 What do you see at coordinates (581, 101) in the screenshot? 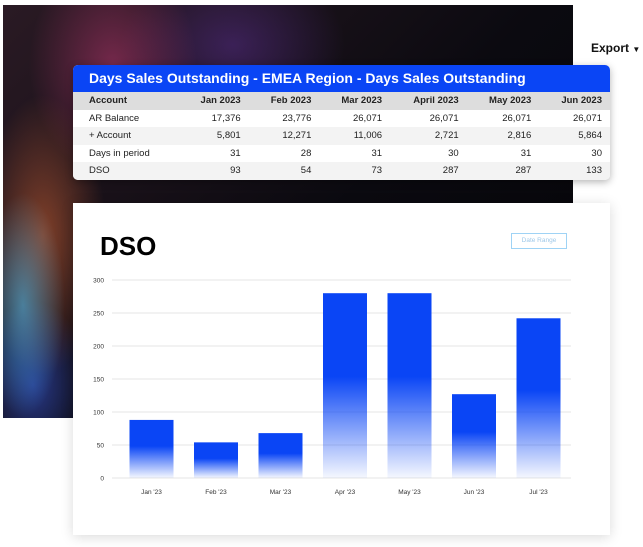
I see `column-header: Jun 2023` at bounding box center [581, 101].